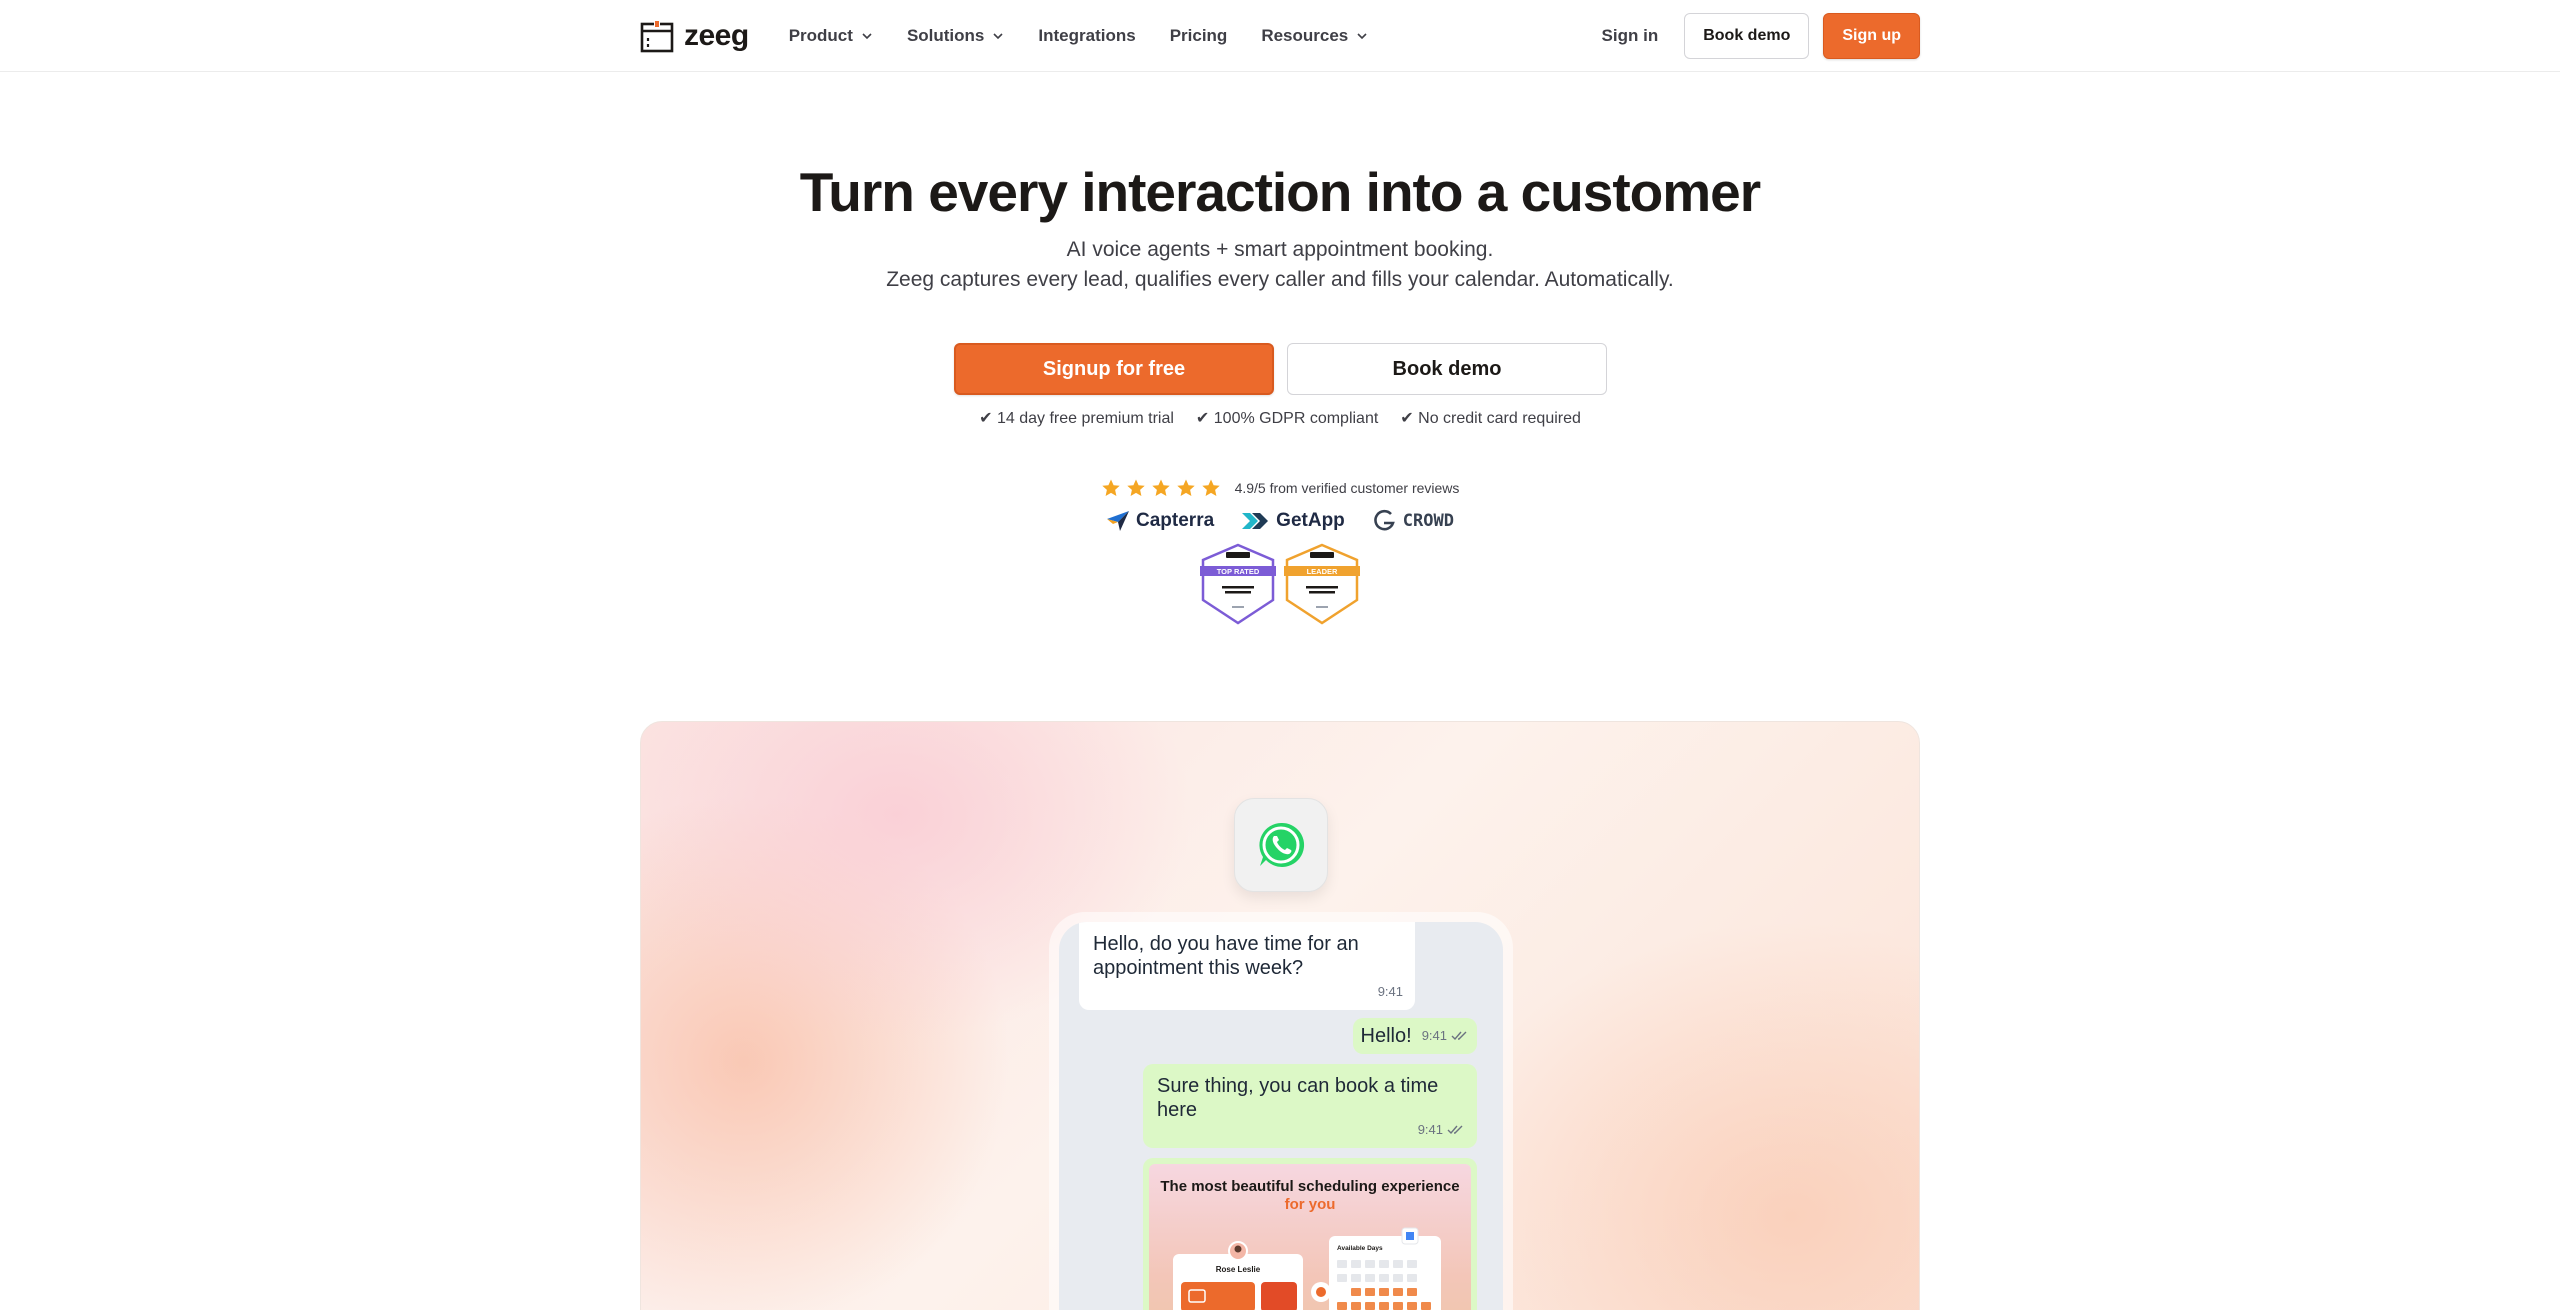  What do you see at coordinates (1238, 1269) in the screenshot?
I see `preview-person-name: Rose Leslie` at bounding box center [1238, 1269].